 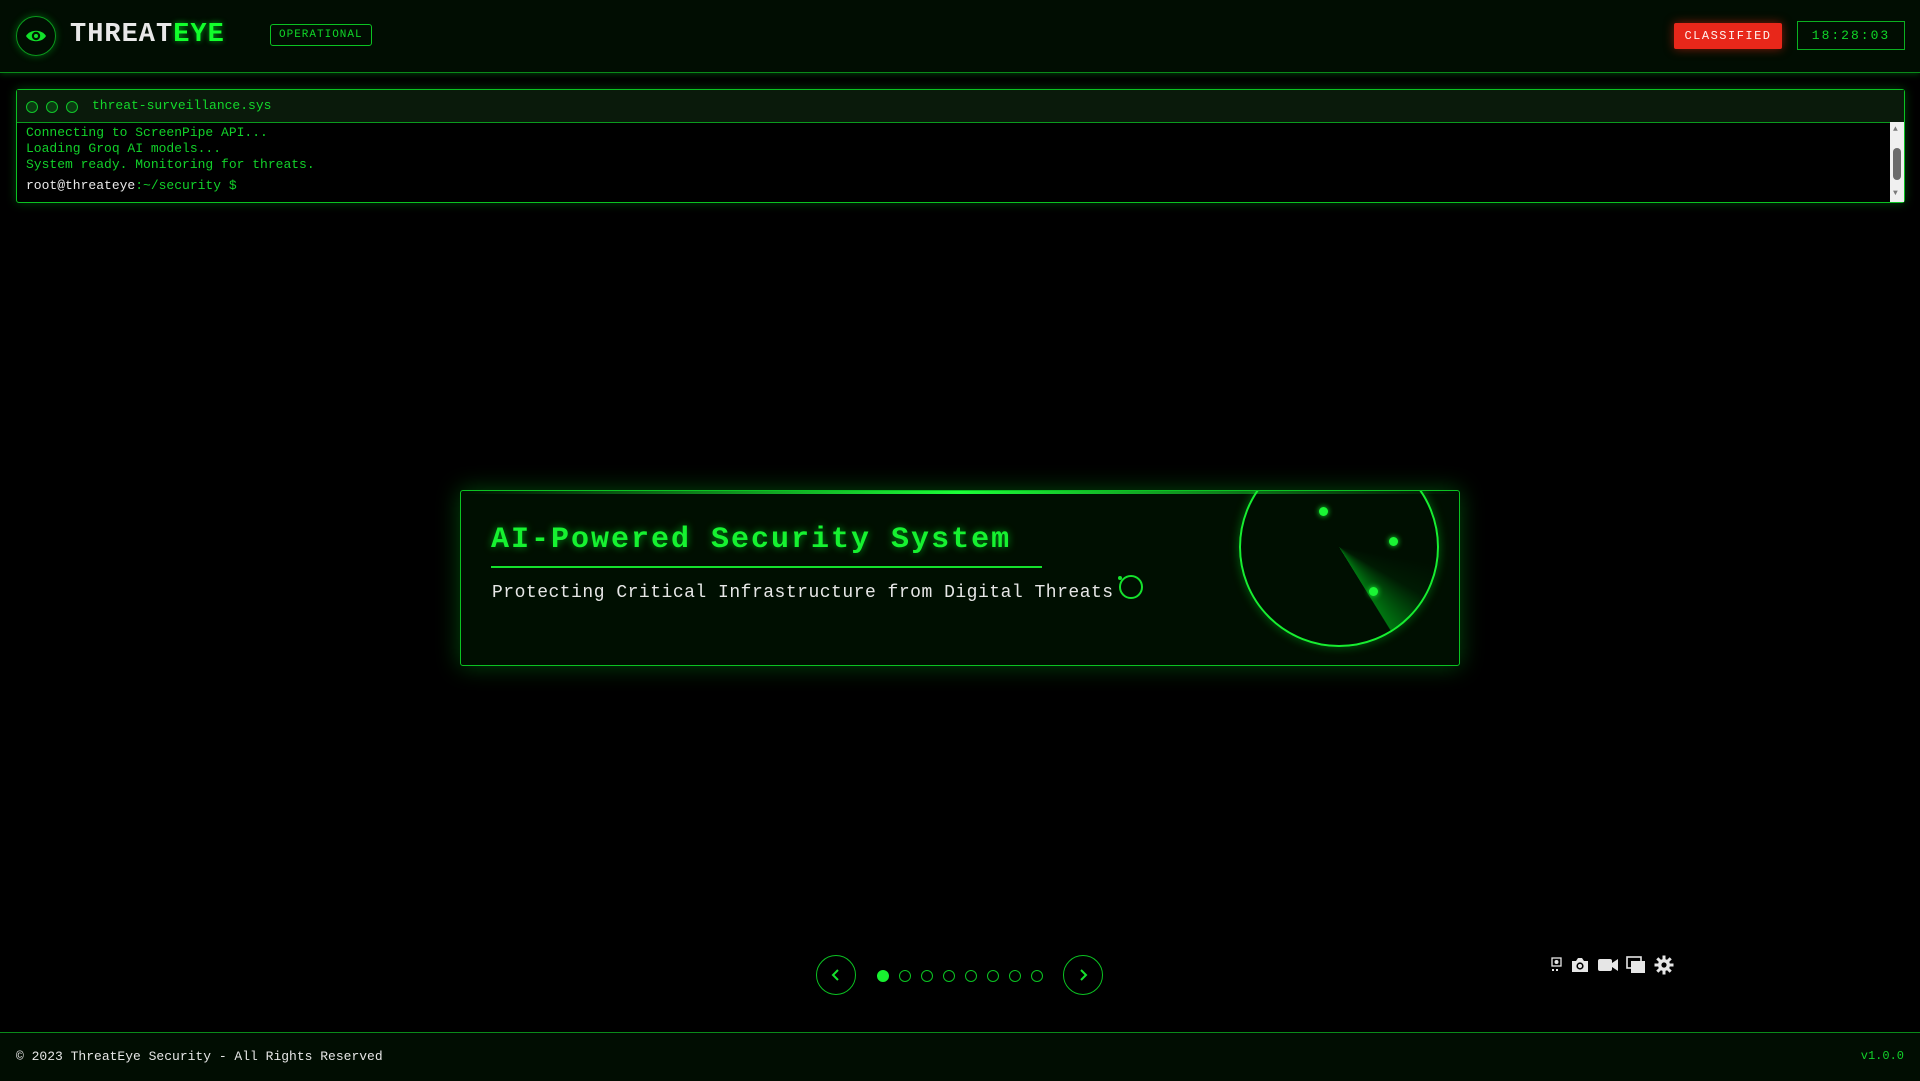 What do you see at coordinates (321, 35) in the screenshot?
I see `status-badge: OPERATIONAL` at bounding box center [321, 35].